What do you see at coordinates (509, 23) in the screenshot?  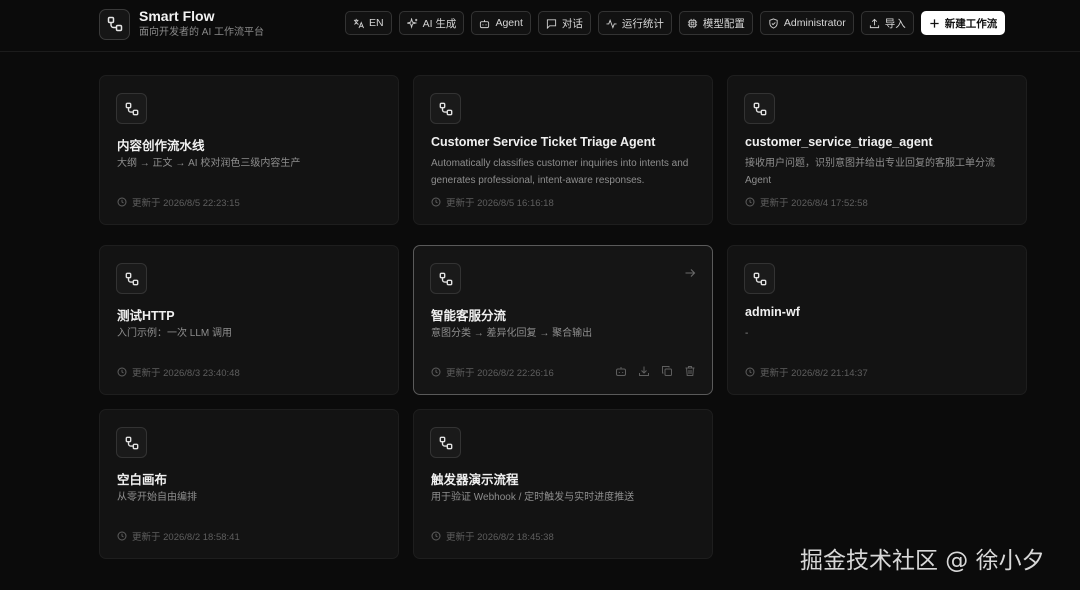 I see `agent-label: Agent` at bounding box center [509, 23].